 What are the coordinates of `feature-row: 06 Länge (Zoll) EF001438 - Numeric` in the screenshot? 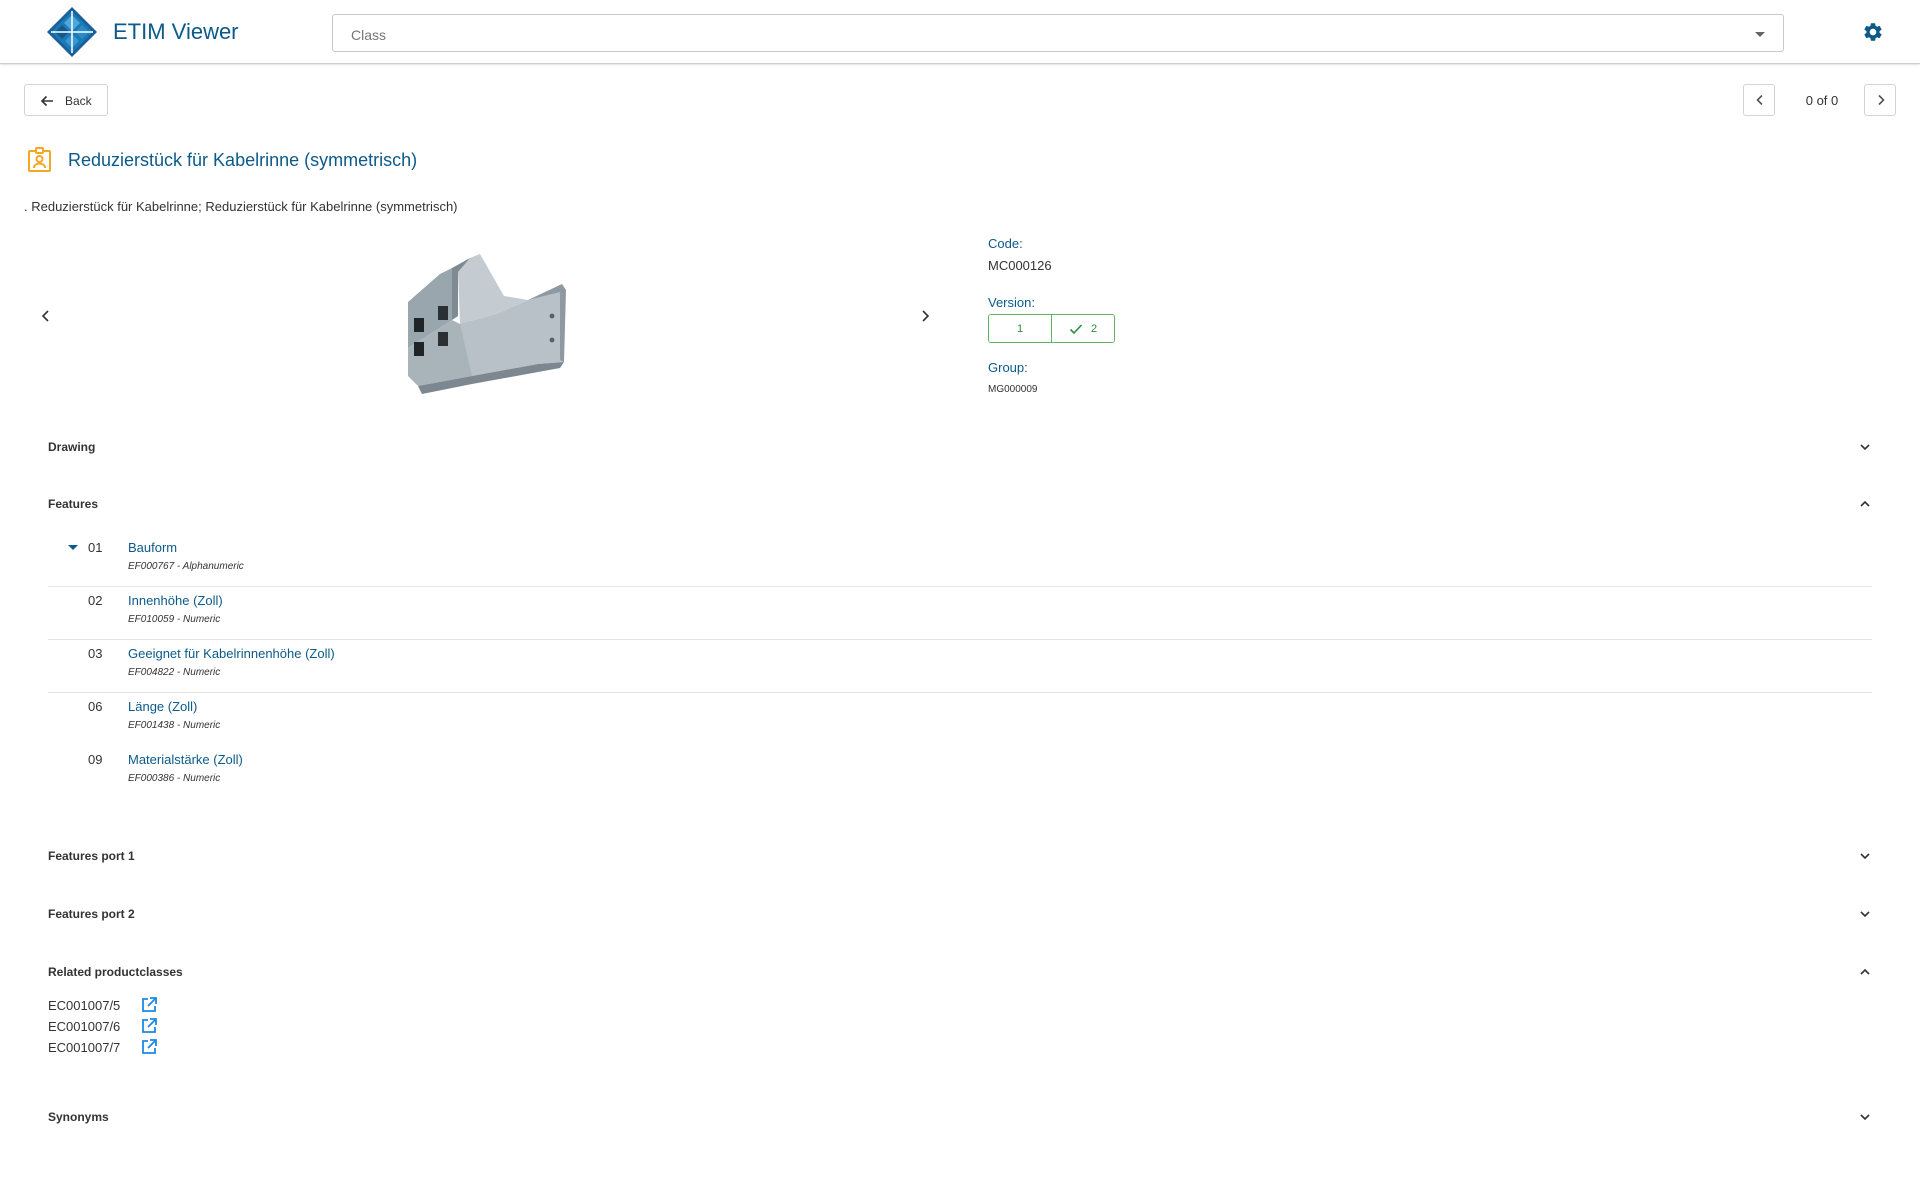 It's located at (960, 719).